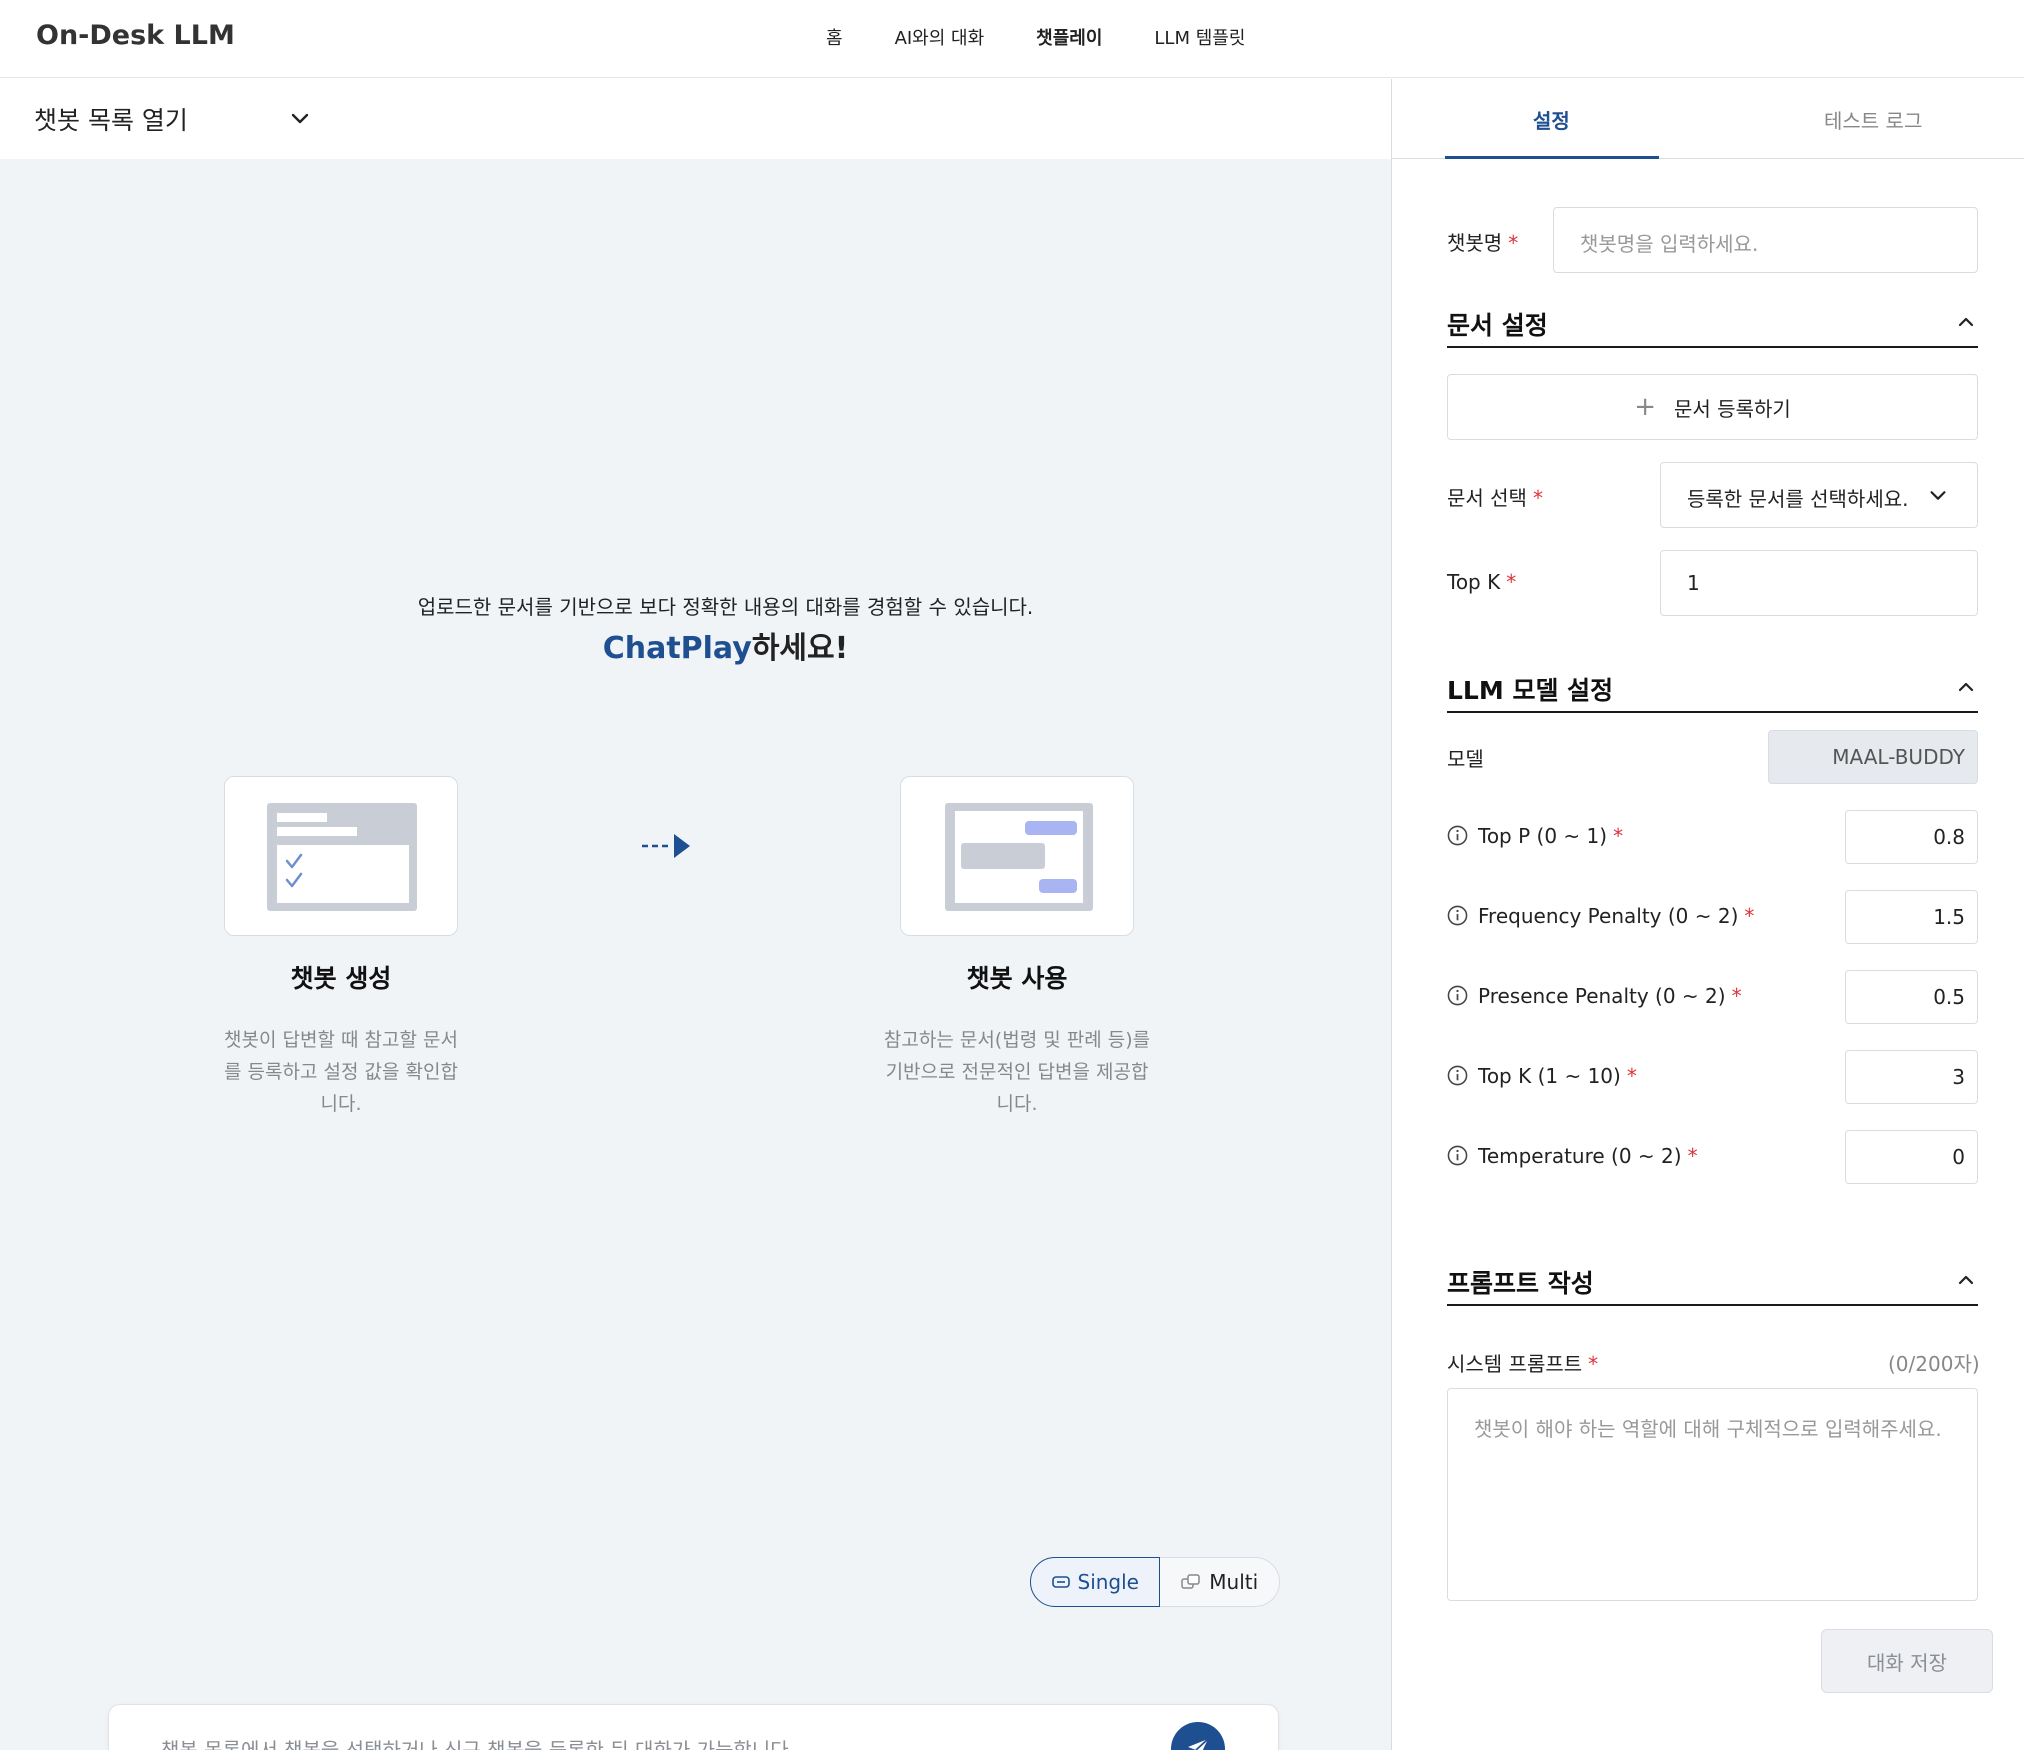  I want to click on model-field: MAAL-BUDDY, so click(1873, 757).